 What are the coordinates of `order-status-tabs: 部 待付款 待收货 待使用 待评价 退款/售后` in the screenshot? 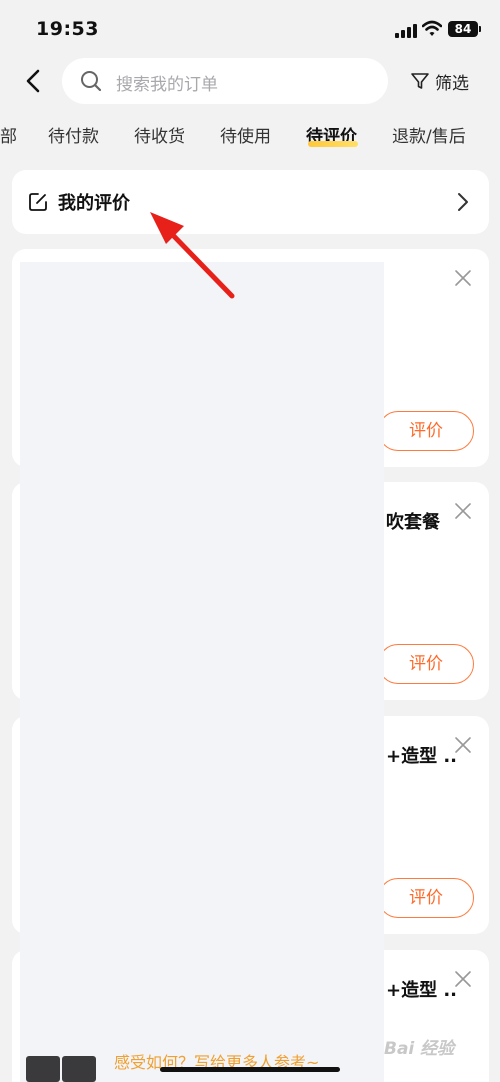 It's located at (250, 136).